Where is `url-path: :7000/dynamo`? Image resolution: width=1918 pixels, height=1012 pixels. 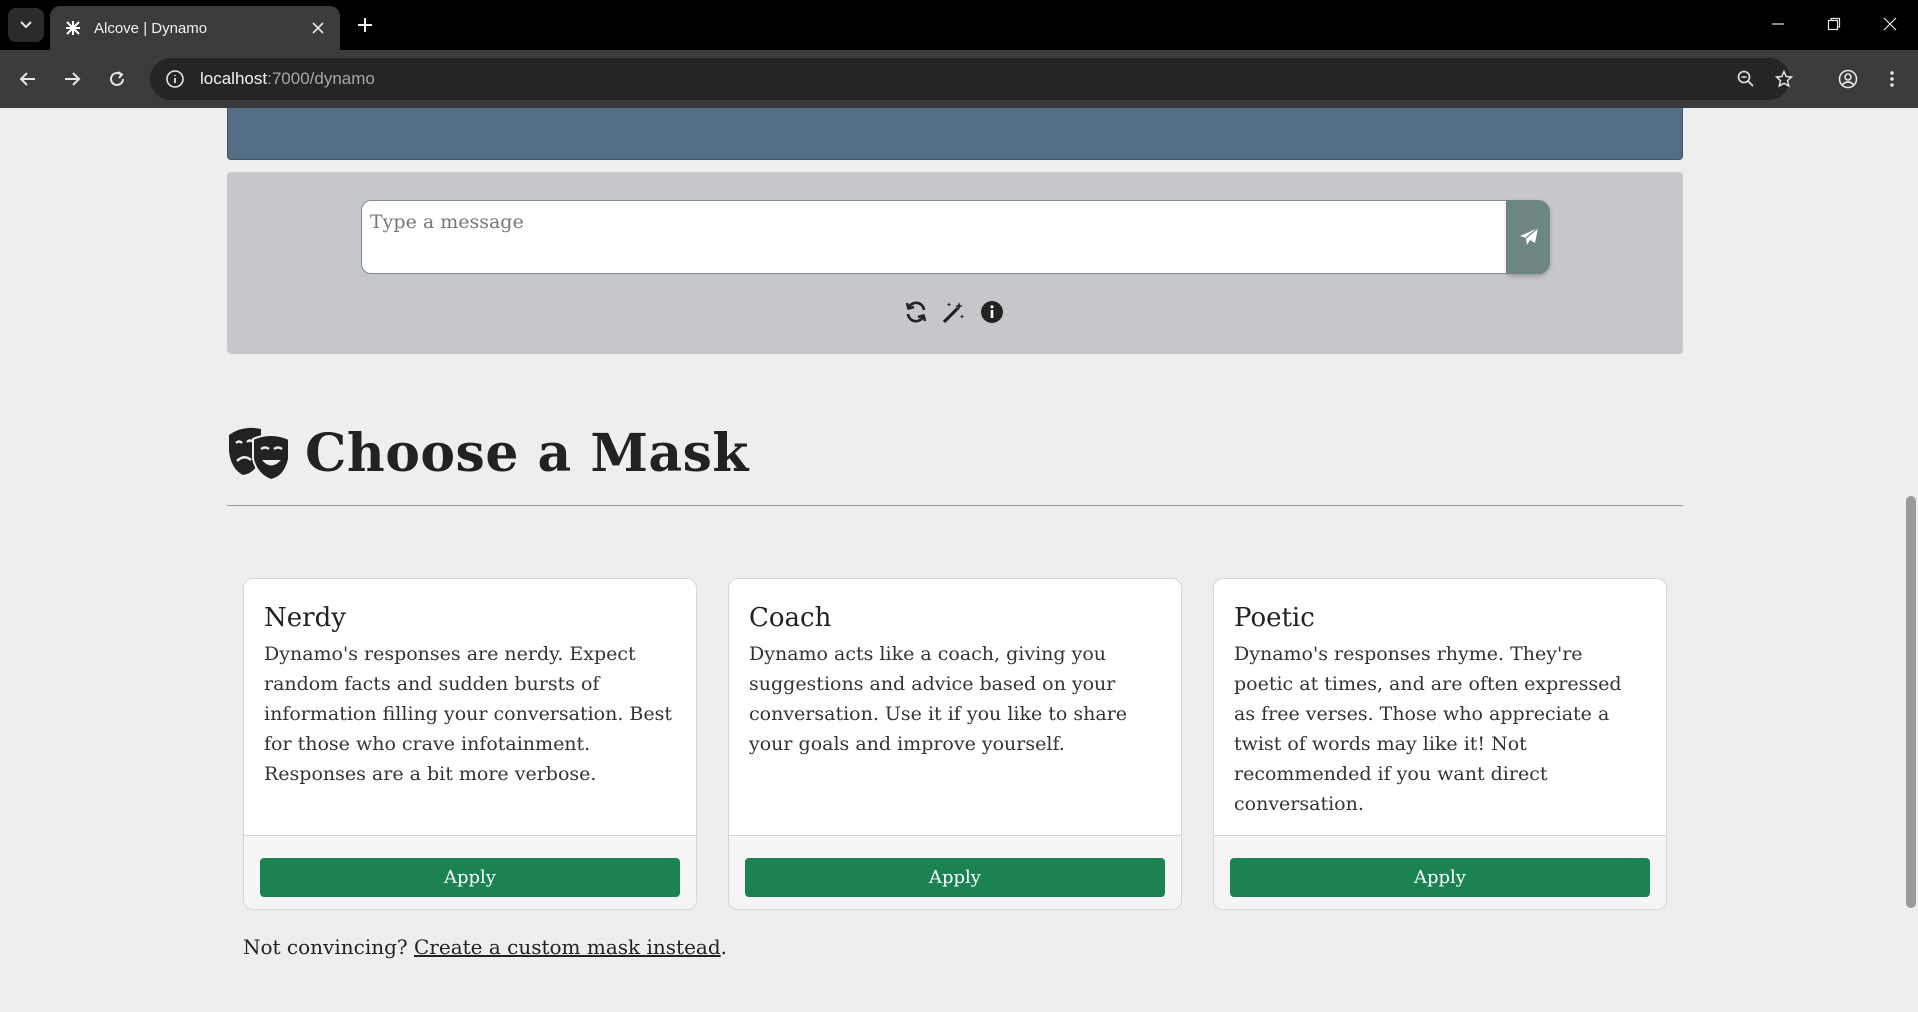 url-path: :7000/dynamo is located at coordinates (321, 78).